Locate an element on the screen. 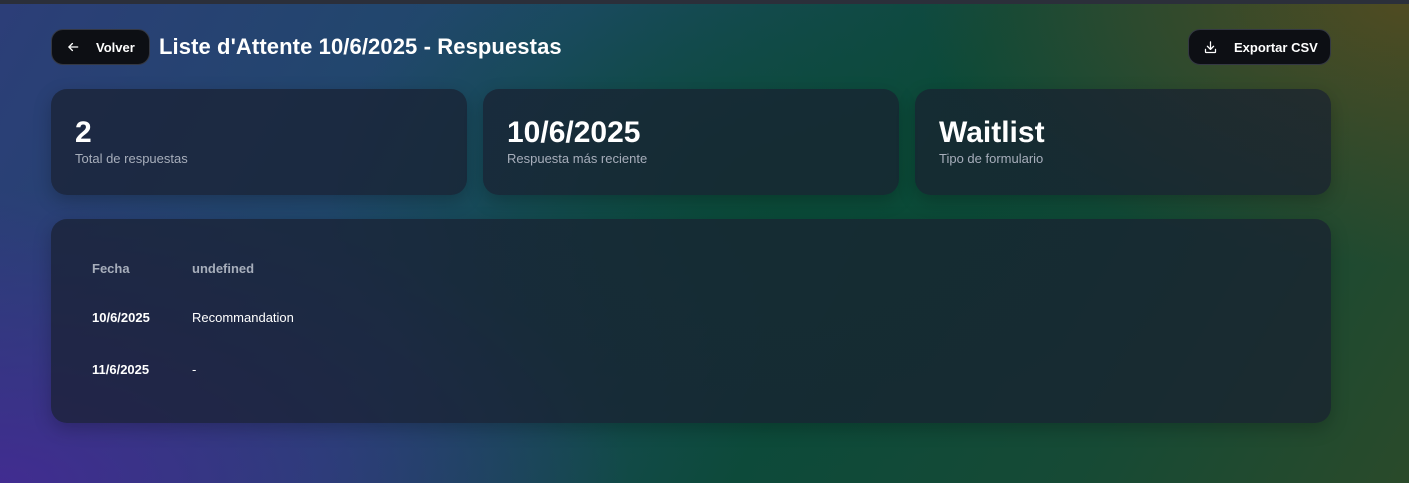 The height and width of the screenshot is (483, 1409). stat-value: 10/6/2025 is located at coordinates (574, 132).